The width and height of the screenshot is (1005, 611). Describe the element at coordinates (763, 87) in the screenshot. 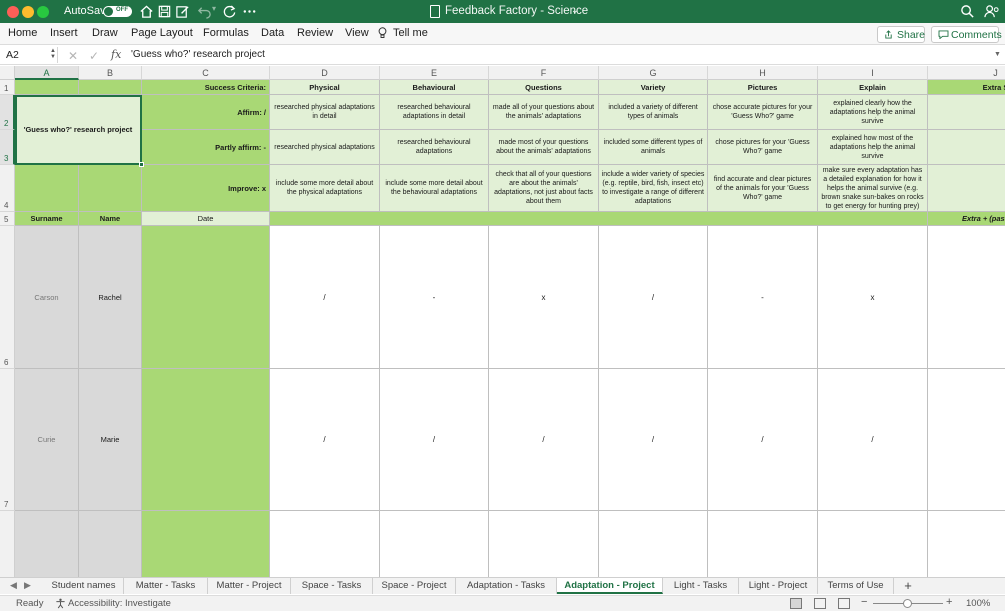

I see `criterion-header-pictures: Pictures` at that location.